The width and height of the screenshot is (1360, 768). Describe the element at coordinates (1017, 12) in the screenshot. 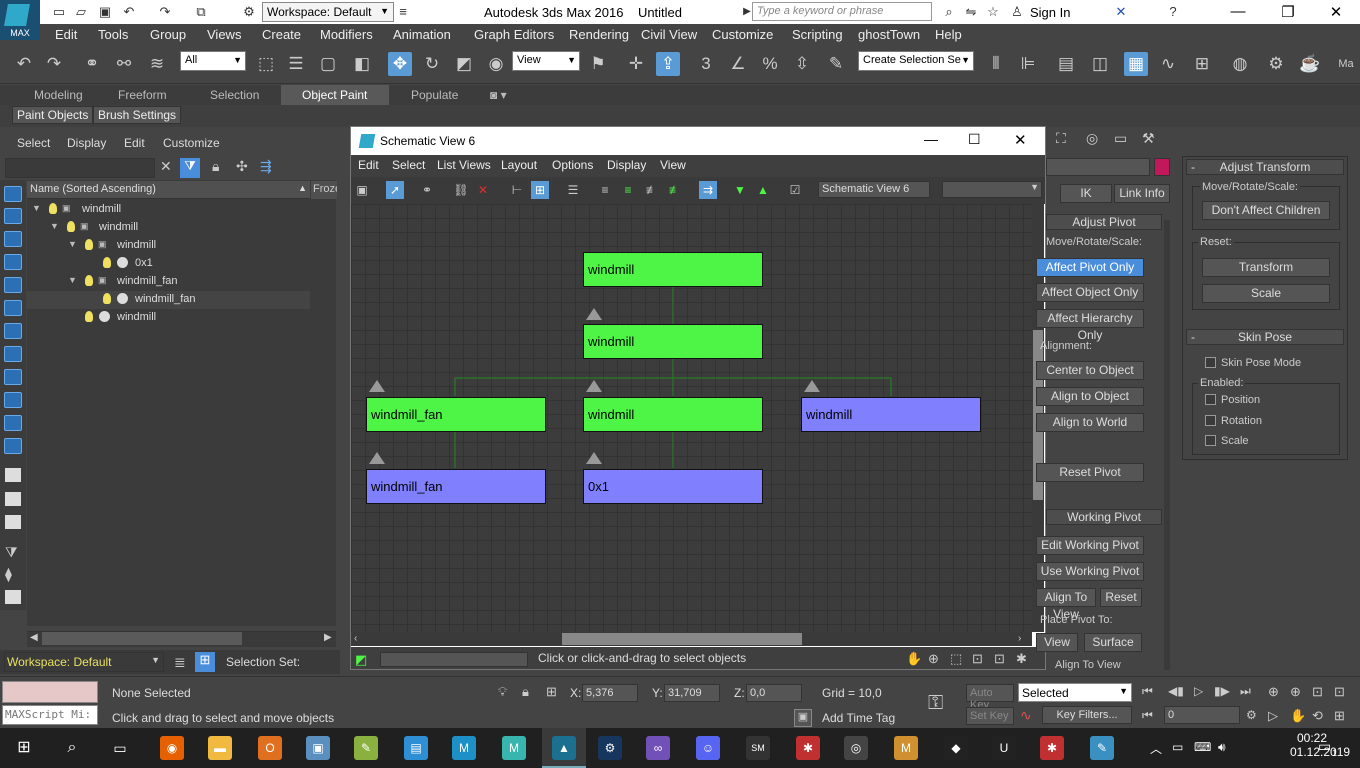

I see `user-icon: ♙` at that location.